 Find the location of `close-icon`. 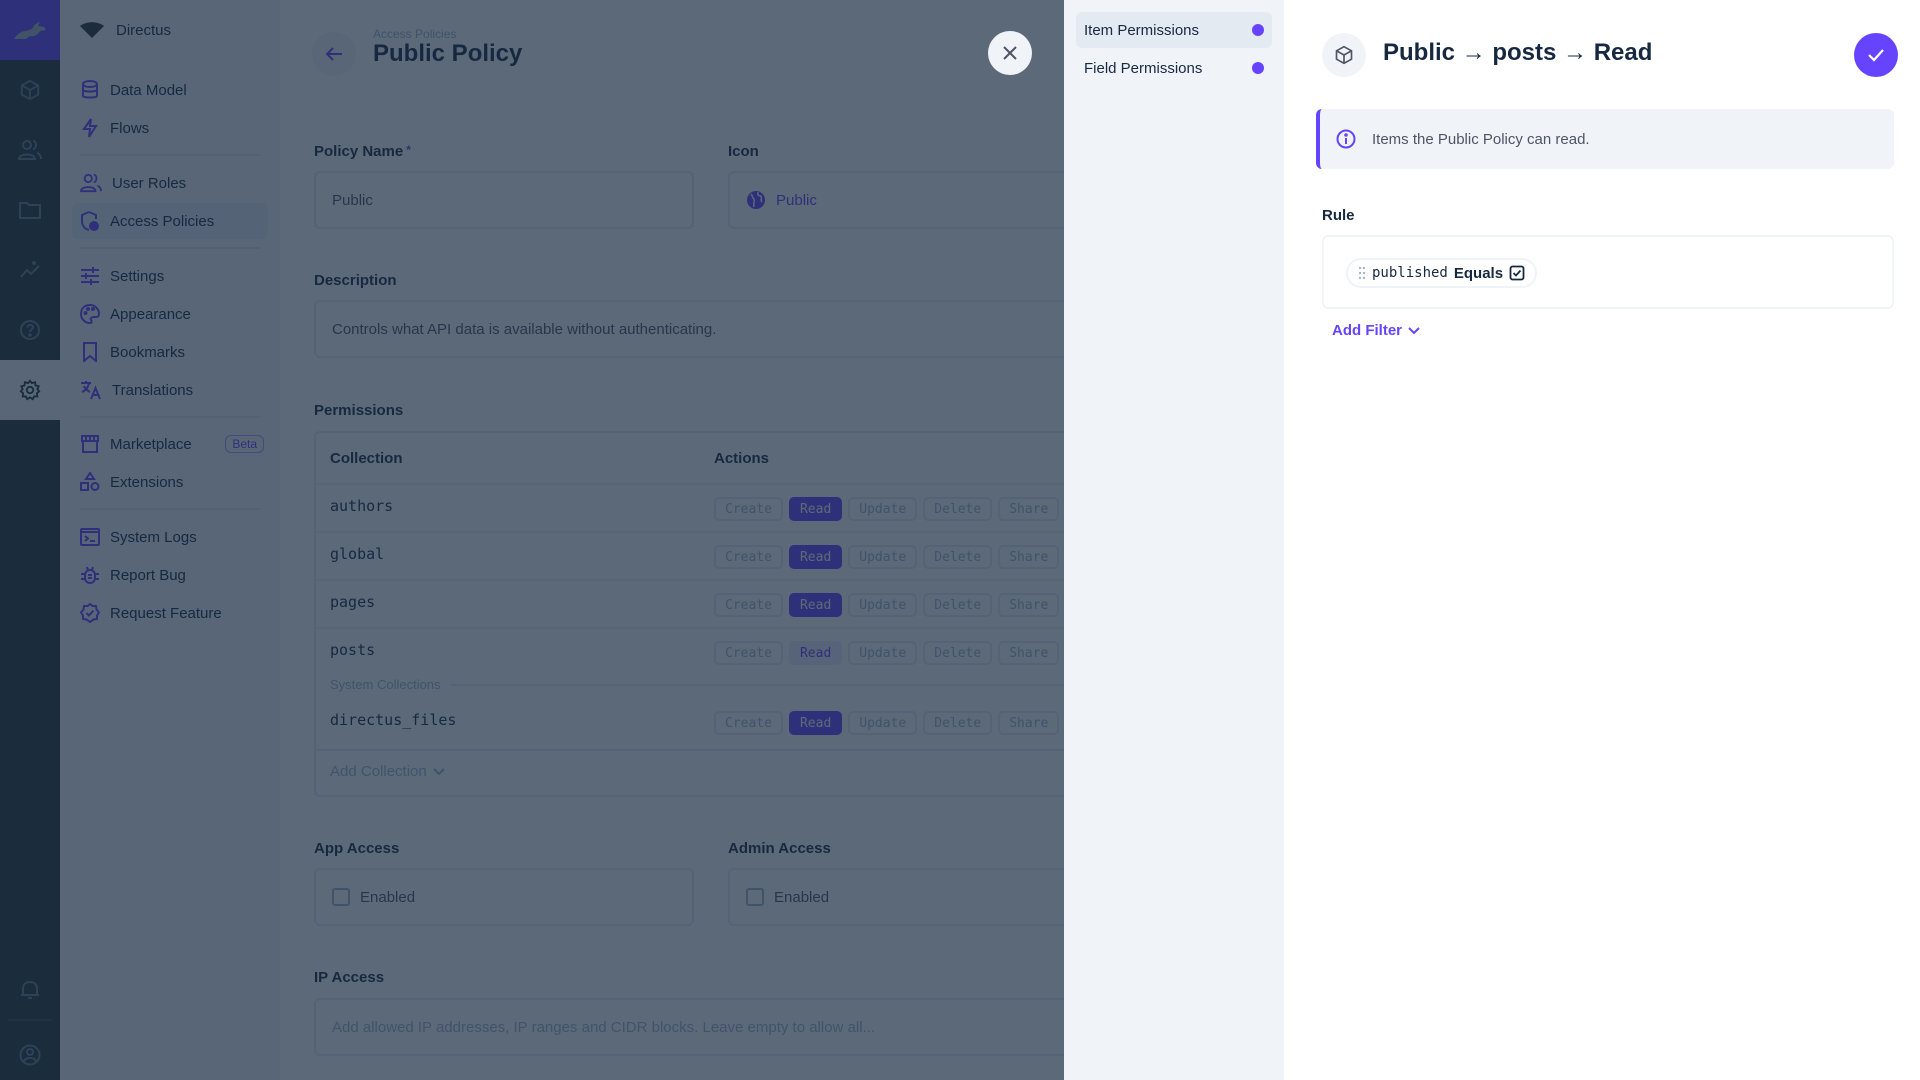

close-icon is located at coordinates (1010, 53).